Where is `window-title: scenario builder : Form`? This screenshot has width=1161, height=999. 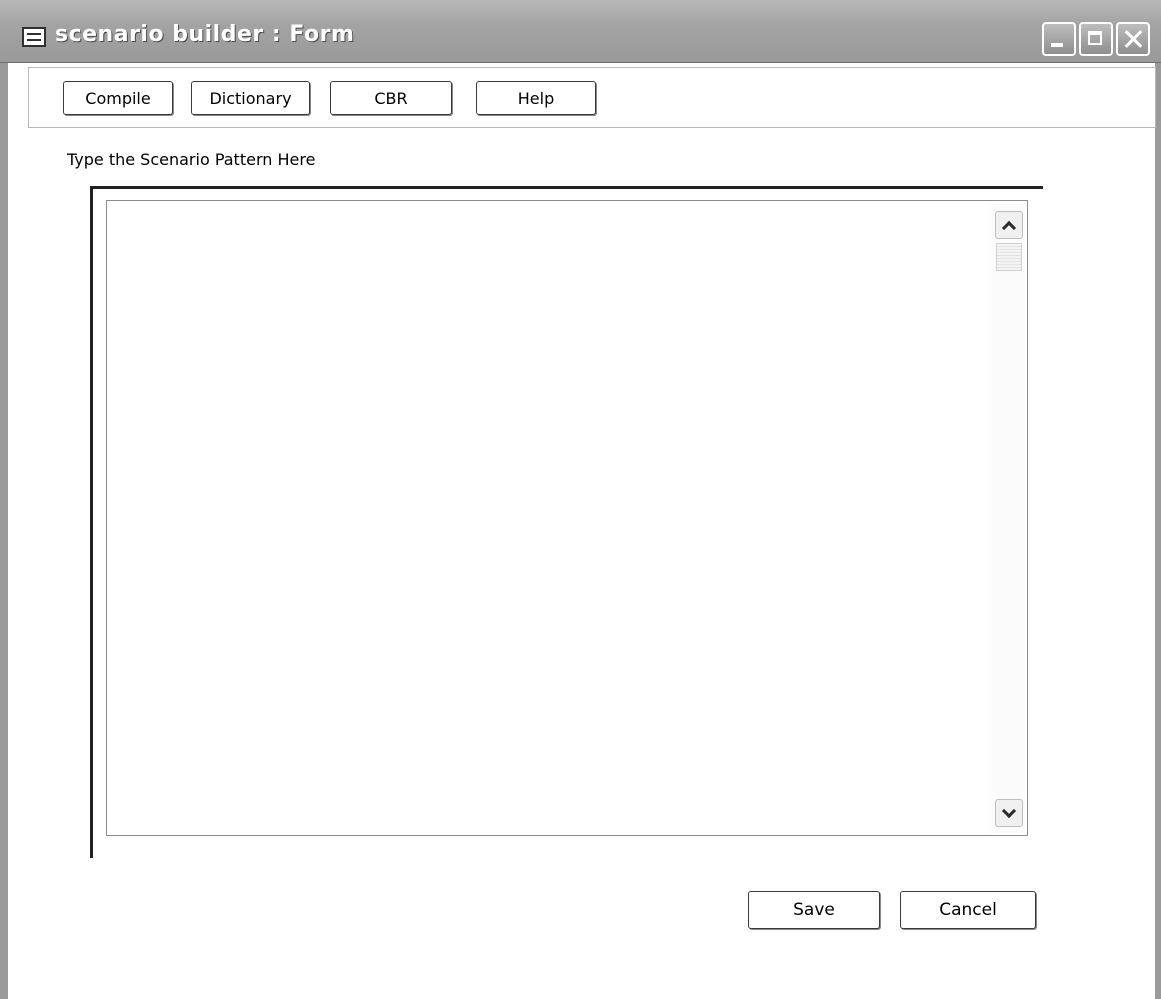
window-title: scenario builder : Form is located at coordinates (205, 34).